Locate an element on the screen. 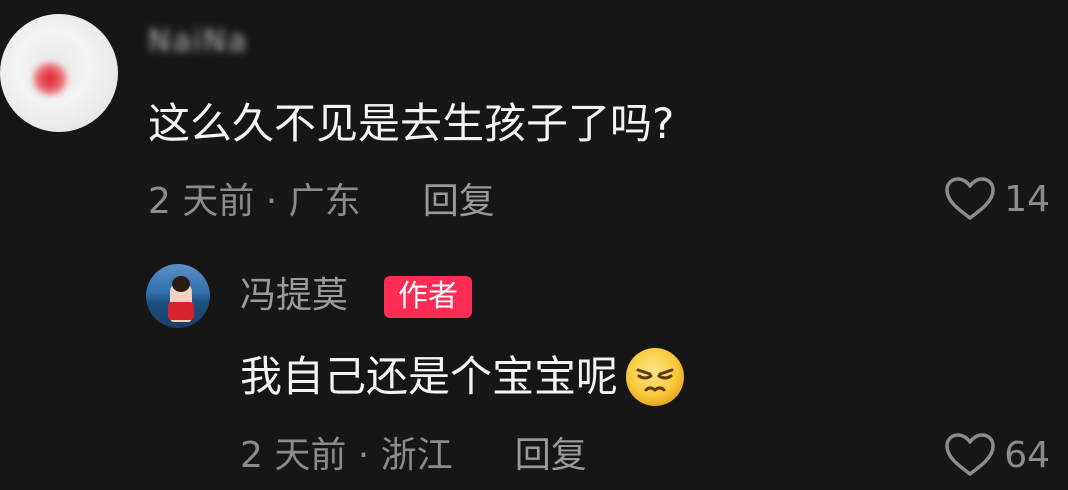 Image resolution: width=1068 pixels, height=490 pixels. comment-text: 这么久不见是去生孩子了吗? is located at coordinates (411, 123).